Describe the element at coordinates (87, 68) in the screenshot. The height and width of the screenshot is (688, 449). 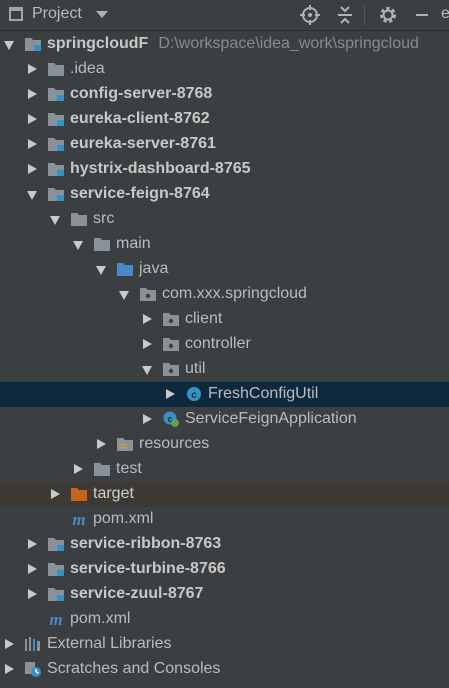
I see `tree-item-label: .idea` at that location.